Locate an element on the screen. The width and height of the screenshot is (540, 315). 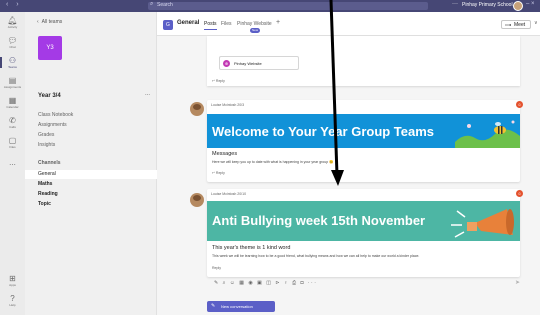
new-conversation-button: ✎ New conversation is located at coordinates (241, 306).